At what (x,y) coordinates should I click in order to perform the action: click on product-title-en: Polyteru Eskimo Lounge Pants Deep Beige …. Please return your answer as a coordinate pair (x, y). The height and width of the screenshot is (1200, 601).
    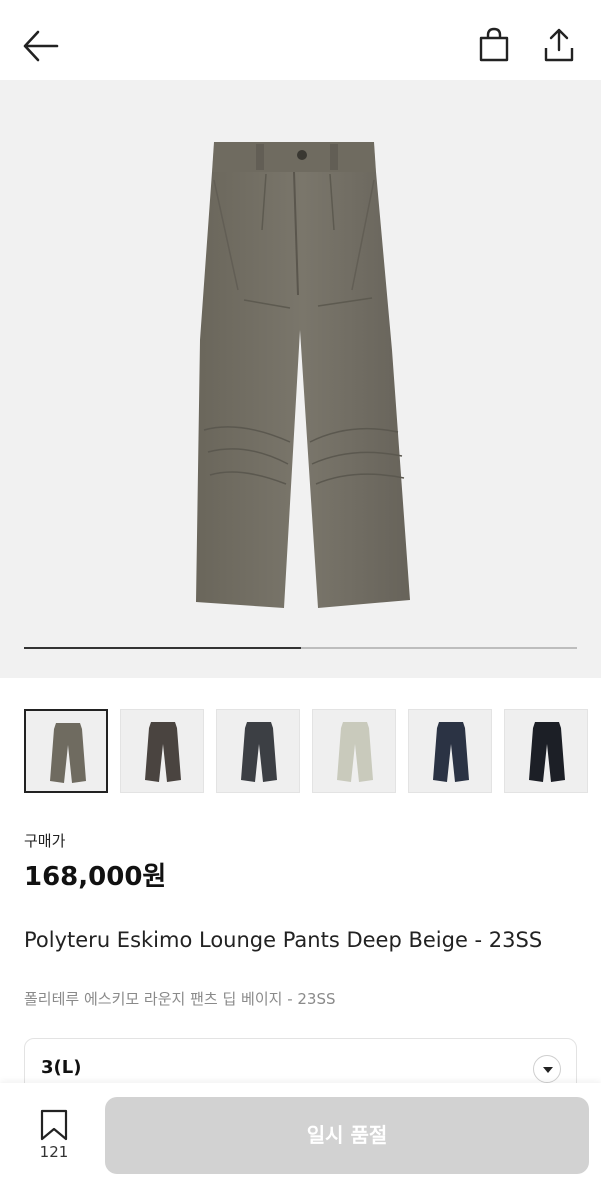
    Looking at the image, I should click on (283, 940).